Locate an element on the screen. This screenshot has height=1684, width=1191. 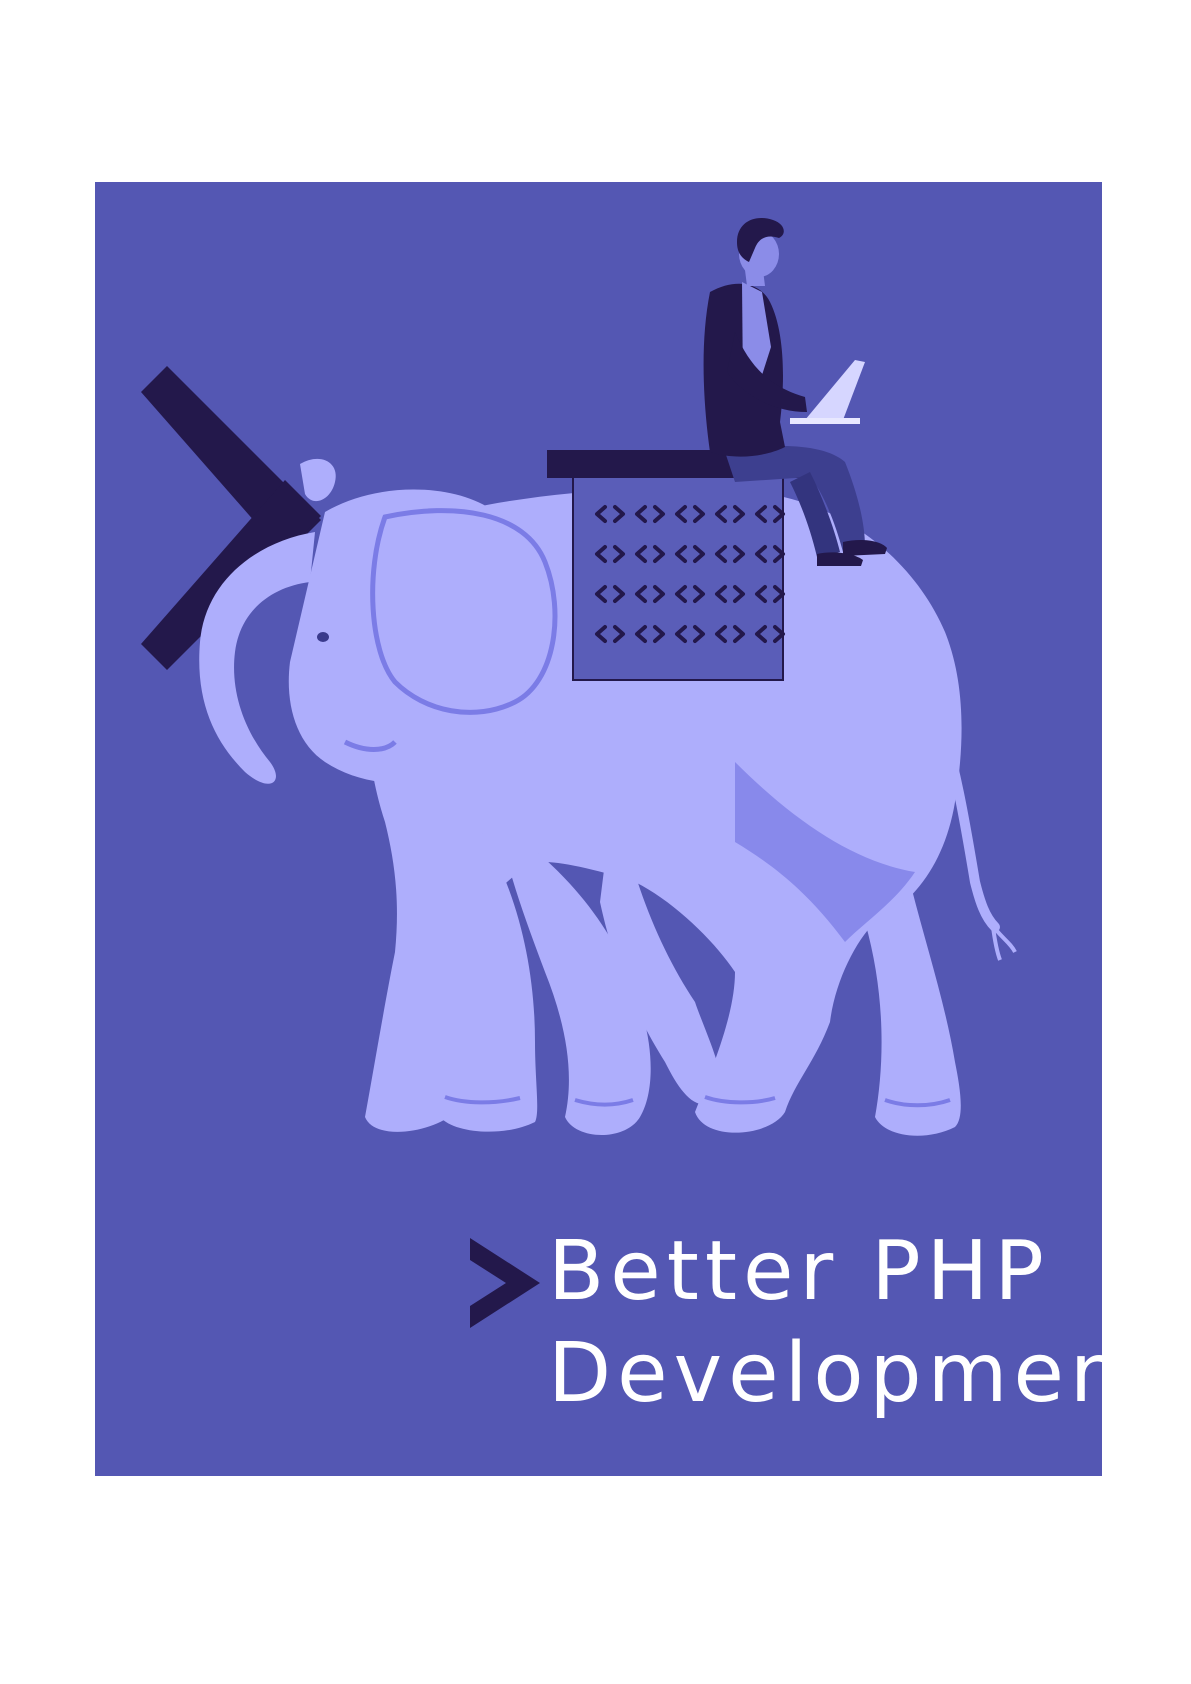
title-line-1: Better PHP is located at coordinates (799, 1271).